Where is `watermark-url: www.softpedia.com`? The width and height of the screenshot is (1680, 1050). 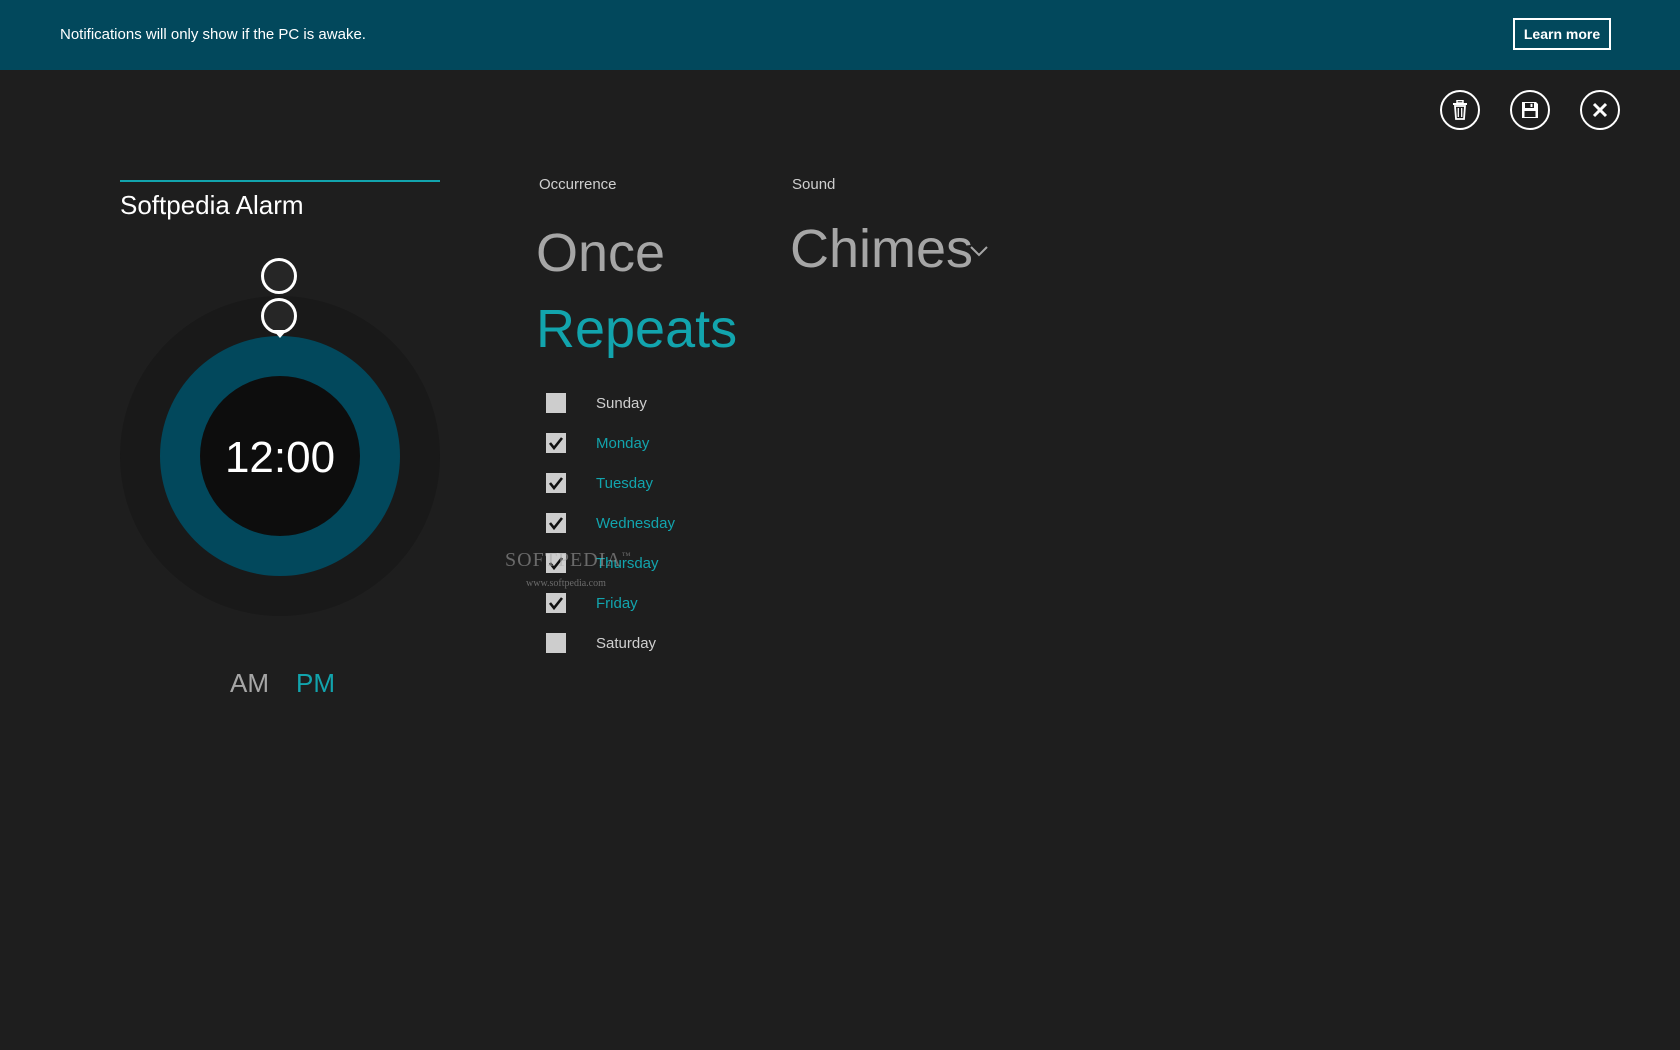
watermark-url: www.softpedia.com is located at coordinates (566, 583).